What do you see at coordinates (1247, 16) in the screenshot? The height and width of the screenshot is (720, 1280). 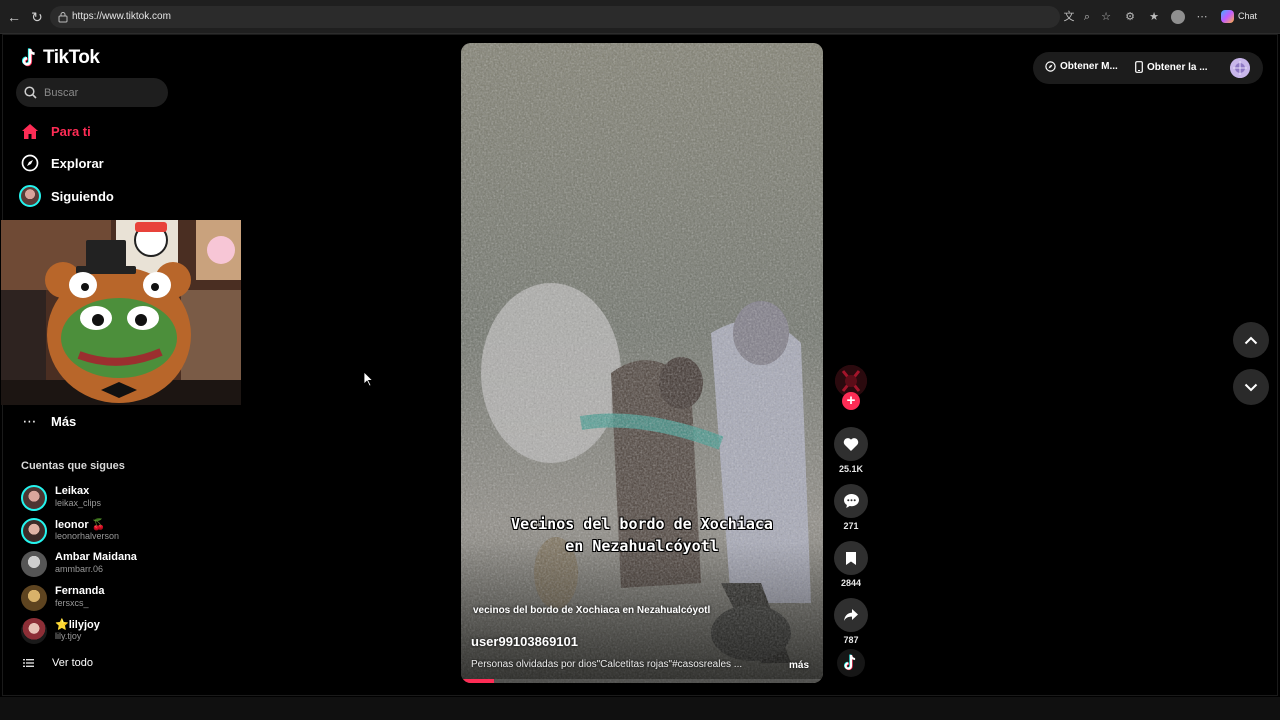 I see `chat-button: Chat` at bounding box center [1247, 16].